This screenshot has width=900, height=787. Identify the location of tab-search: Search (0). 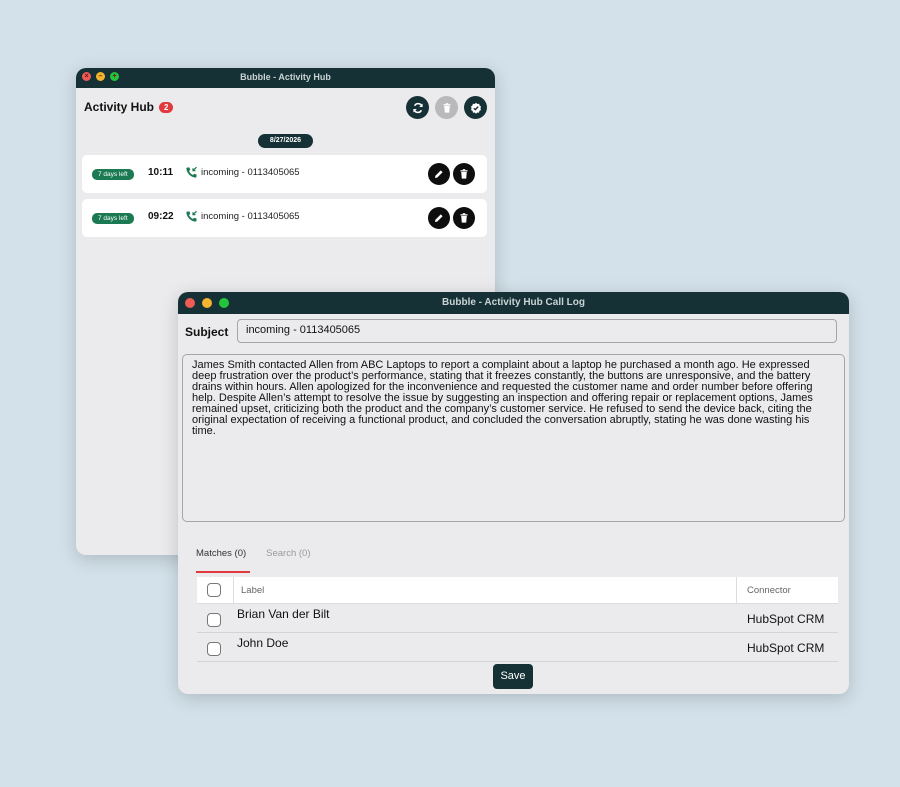
(288, 553).